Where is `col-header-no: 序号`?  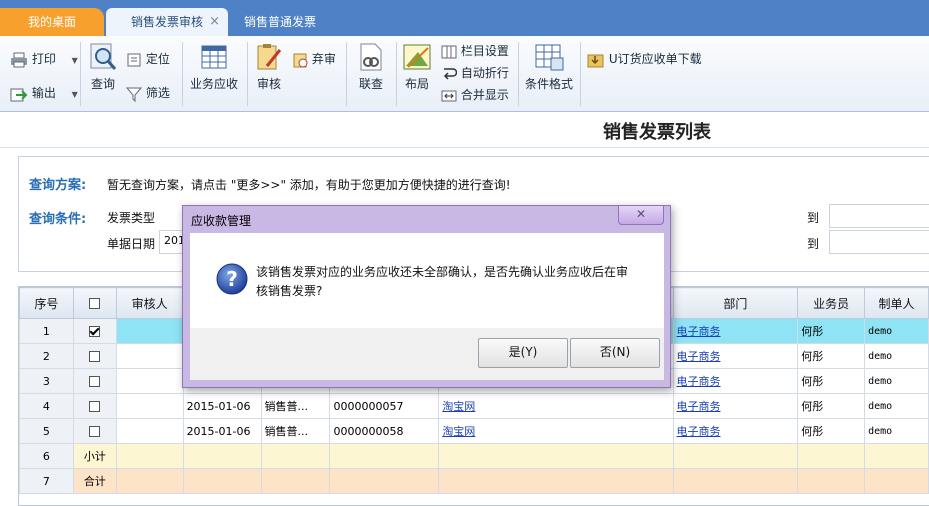
col-header-no: 序号 is located at coordinates (46, 303).